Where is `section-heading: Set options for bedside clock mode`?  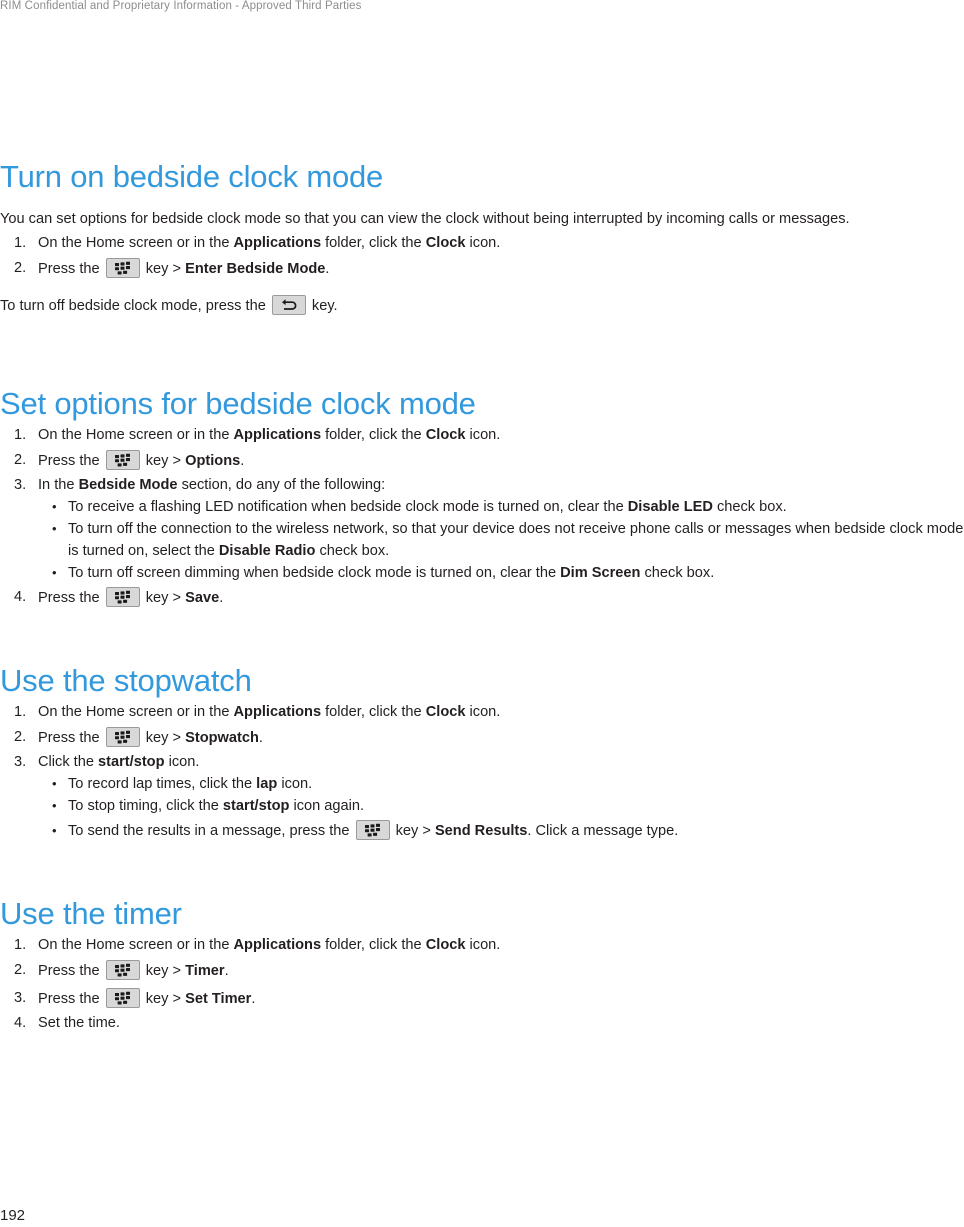
section-heading: Set options for bedside clock mode is located at coordinates (238, 404).